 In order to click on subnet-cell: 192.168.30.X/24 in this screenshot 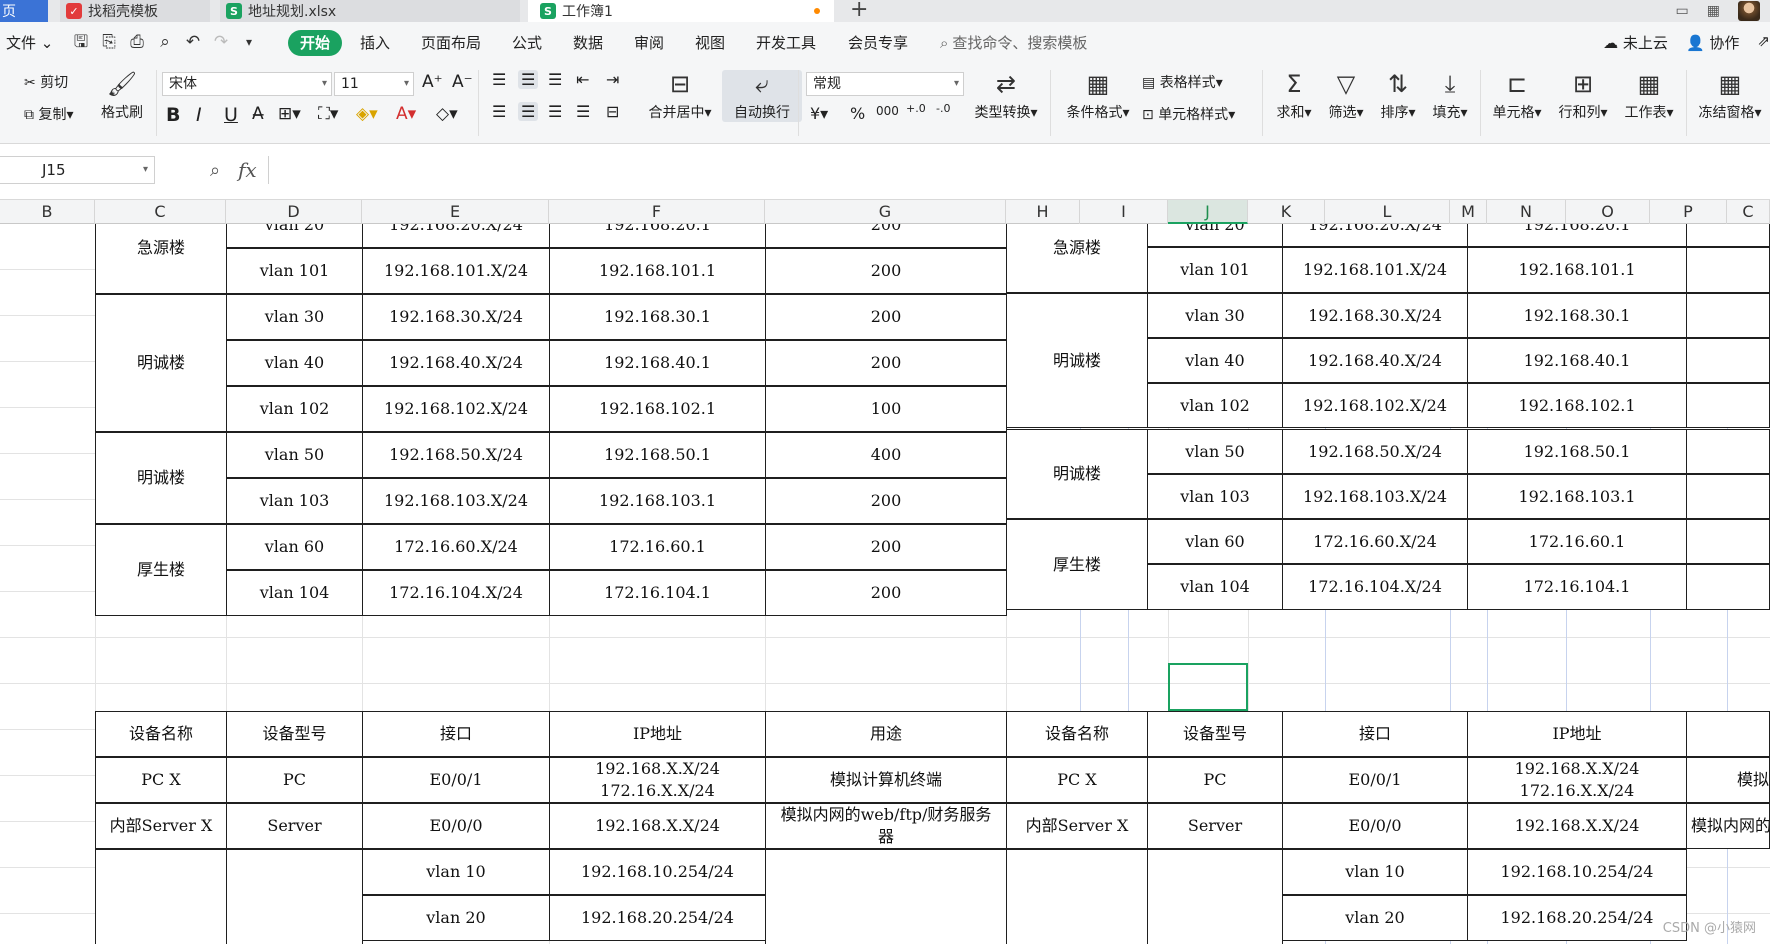, I will do `click(456, 317)`.